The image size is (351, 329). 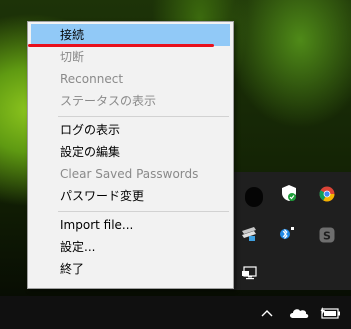 What do you see at coordinates (130, 79) in the screenshot?
I see `menu-item-reconnect: Reconnect` at bounding box center [130, 79].